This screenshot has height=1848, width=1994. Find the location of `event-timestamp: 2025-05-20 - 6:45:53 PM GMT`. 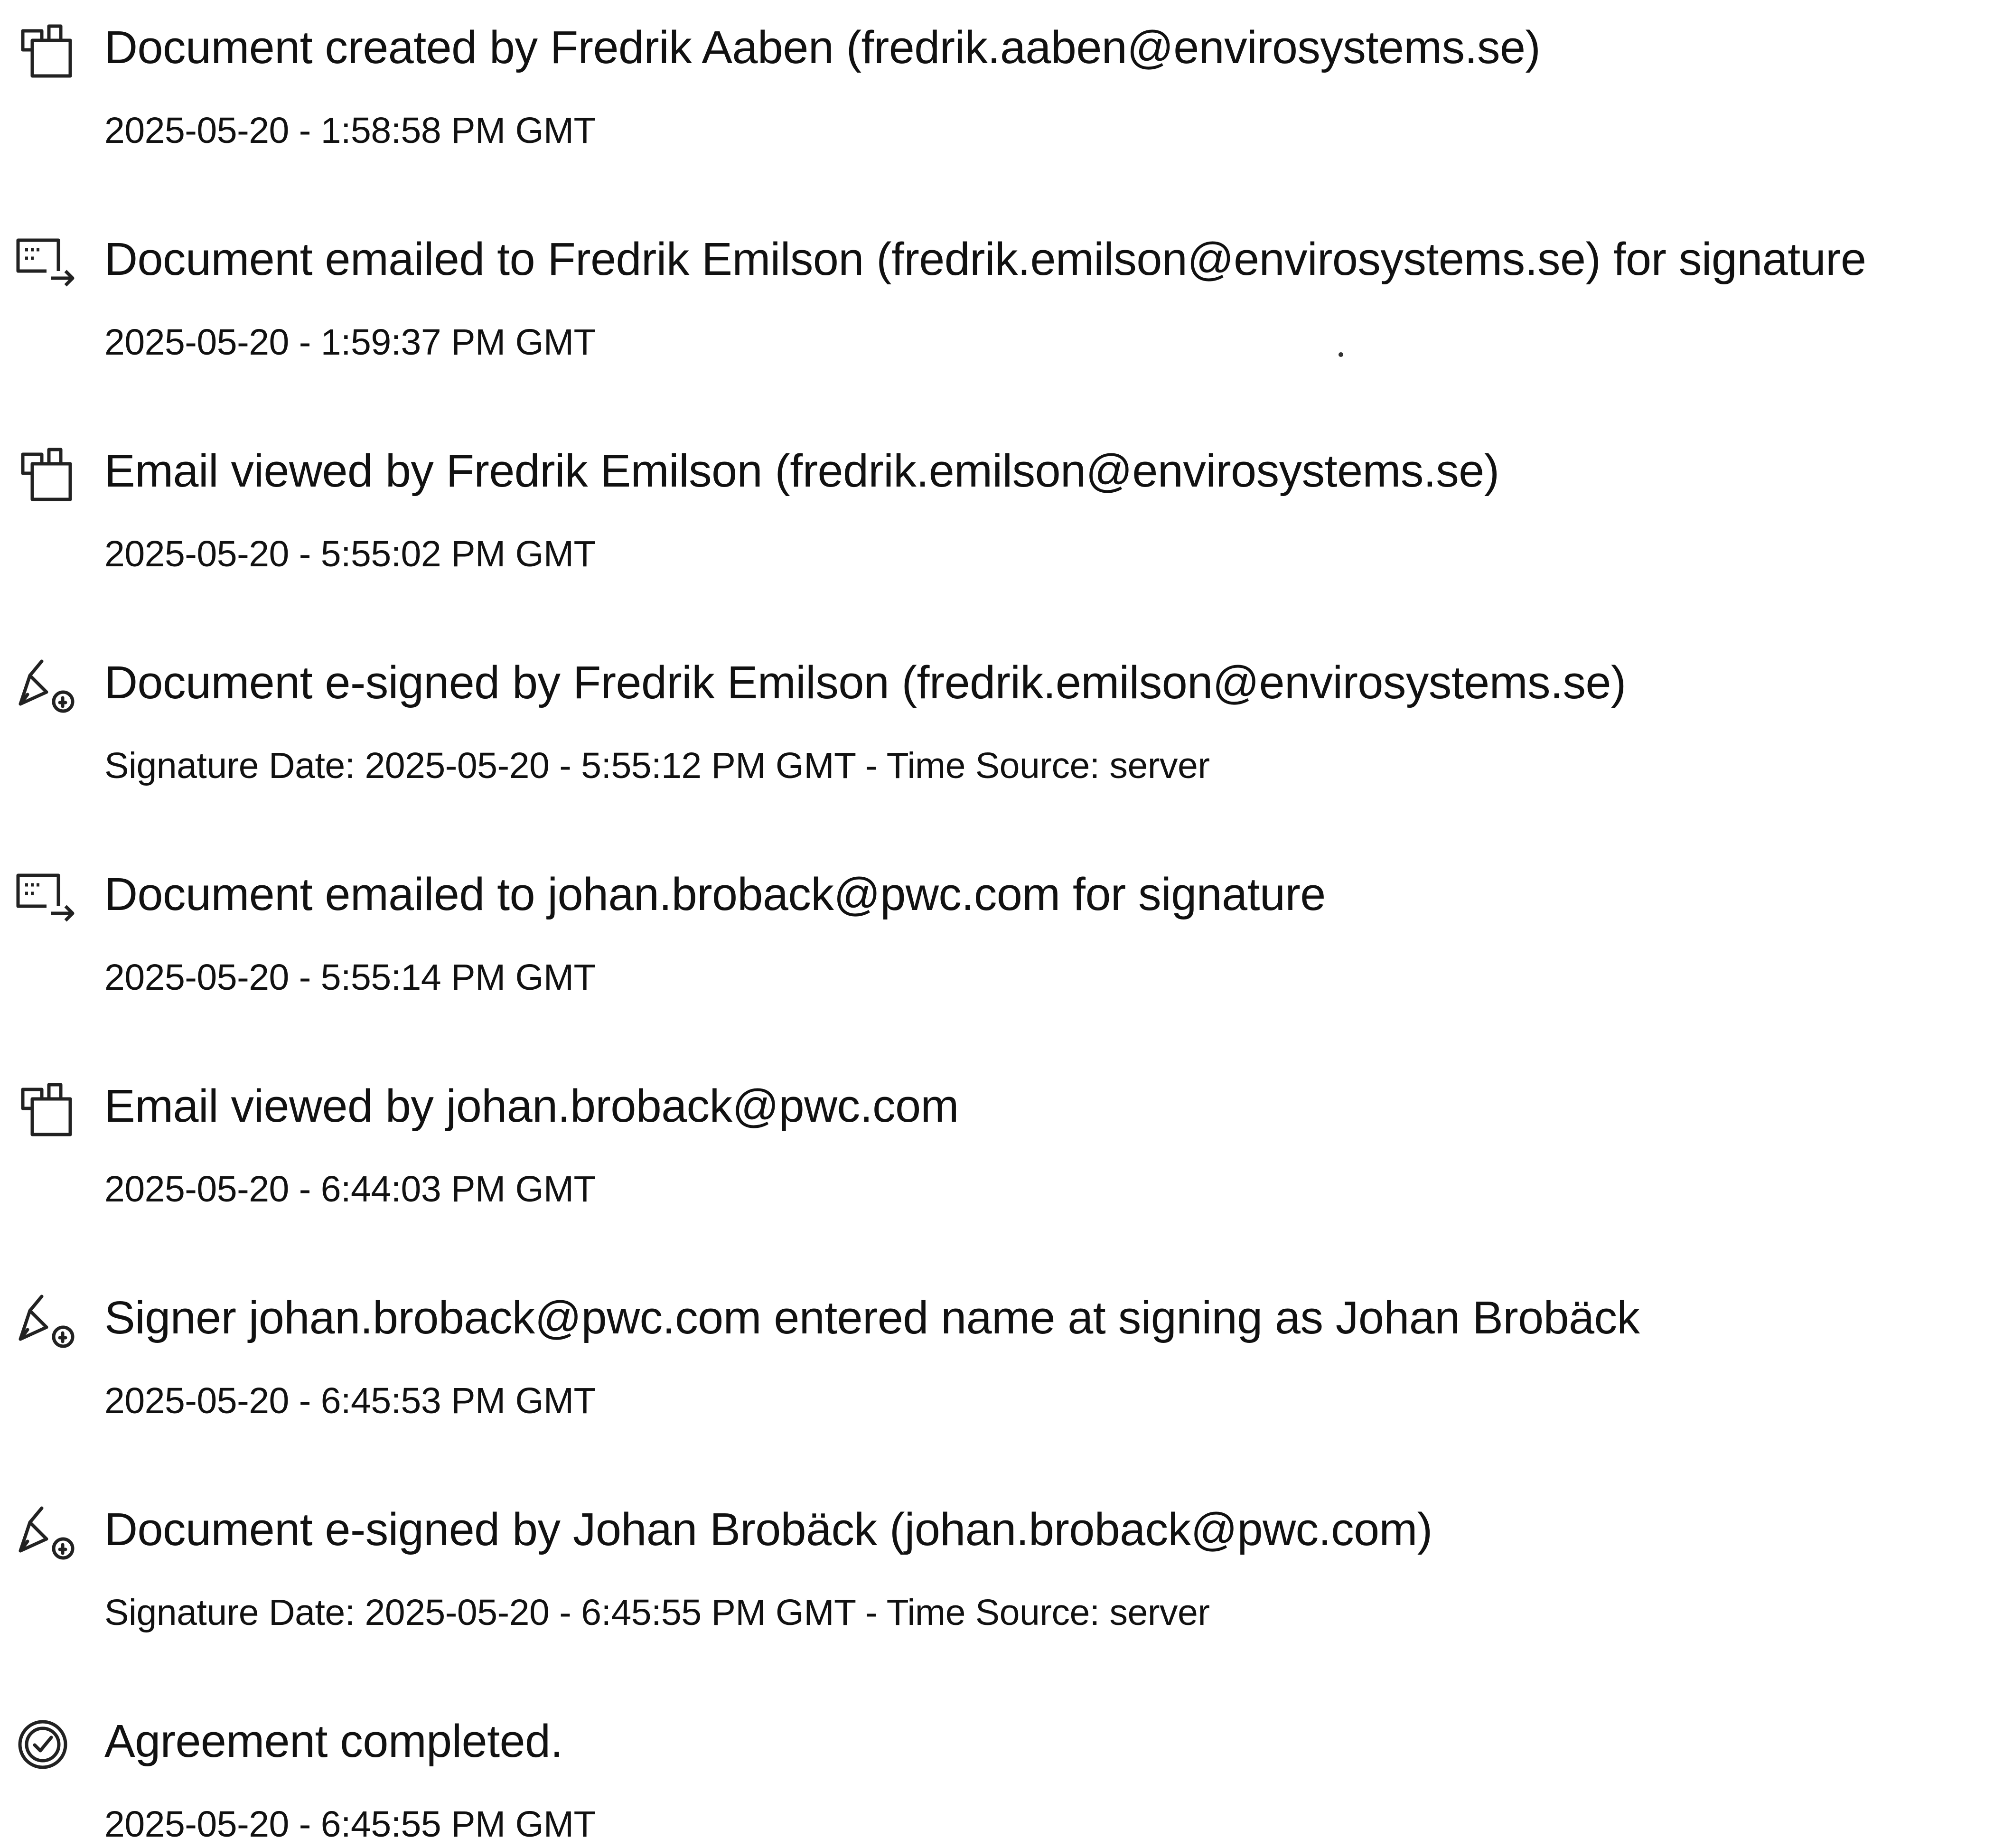

event-timestamp: 2025-05-20 - 6:45:53 PM GMT is located at coordinates (350, 1400).